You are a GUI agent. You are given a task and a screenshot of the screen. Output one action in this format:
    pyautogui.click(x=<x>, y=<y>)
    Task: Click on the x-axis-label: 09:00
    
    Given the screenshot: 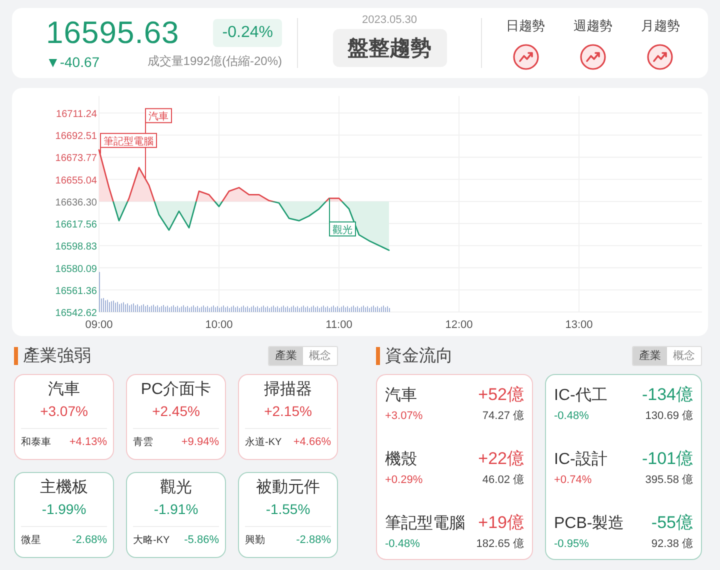 What is the action you would take?
    pyautogui.click(x=99, y=325)
    